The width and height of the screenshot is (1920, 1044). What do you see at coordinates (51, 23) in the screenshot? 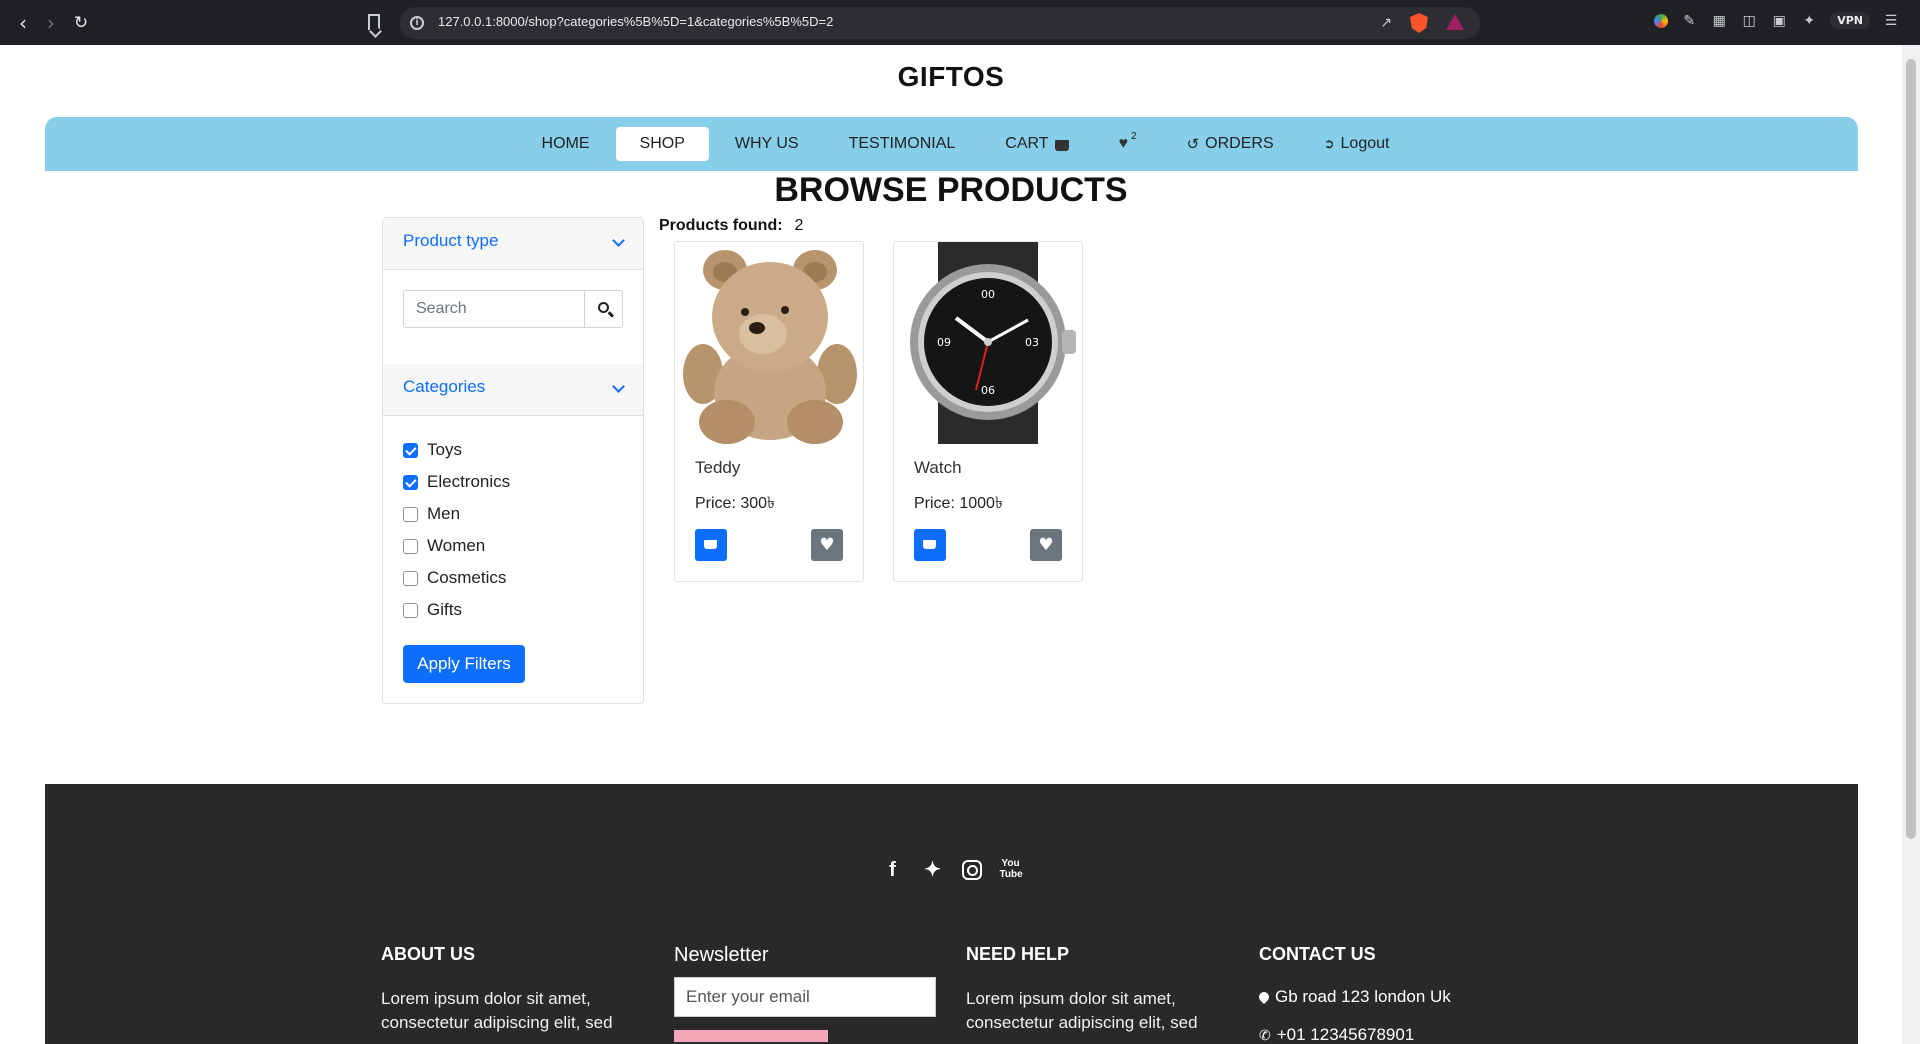
I see `forward-icon: ›` at bounding box center [51, 23].